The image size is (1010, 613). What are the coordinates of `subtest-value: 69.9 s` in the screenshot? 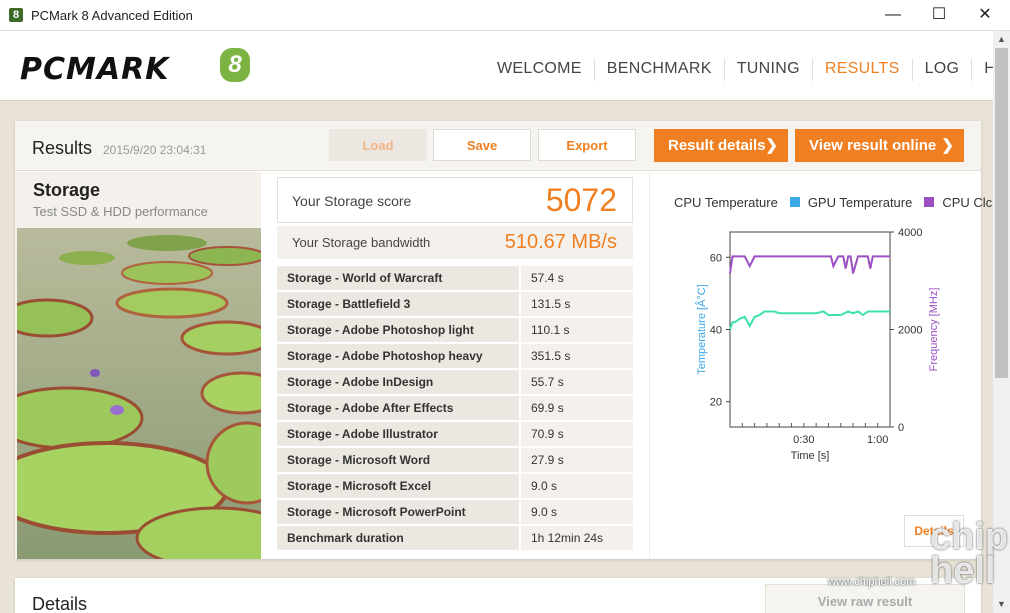 It's located at (577, 408).